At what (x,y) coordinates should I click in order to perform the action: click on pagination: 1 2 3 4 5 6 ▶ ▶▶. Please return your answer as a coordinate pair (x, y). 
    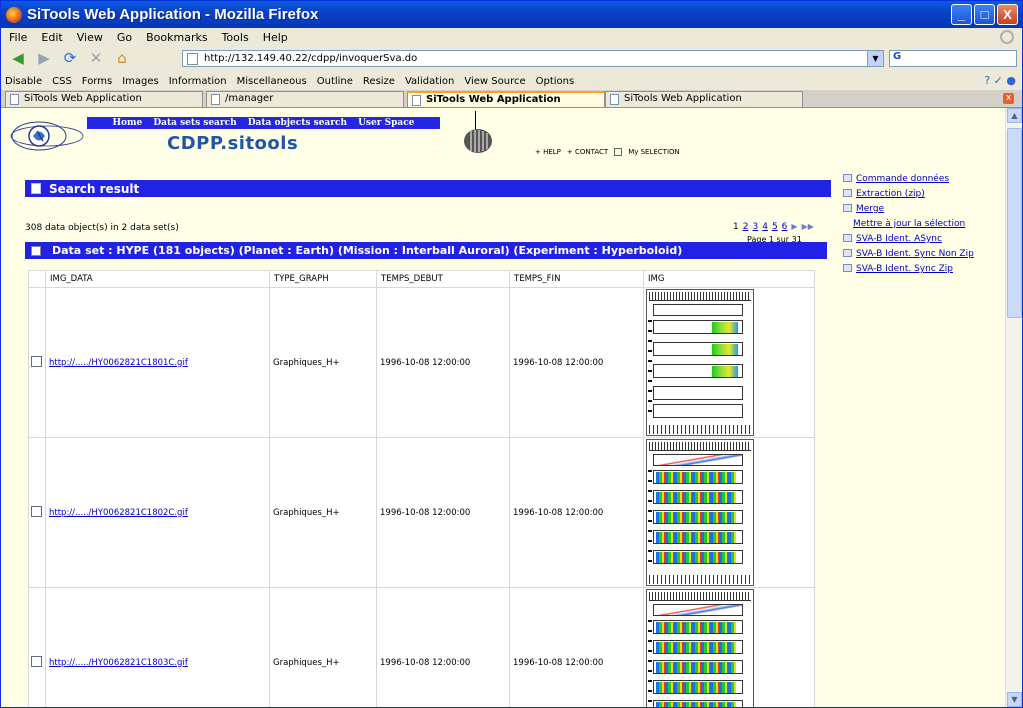
    Looking at the image, I should click on (773, 227).